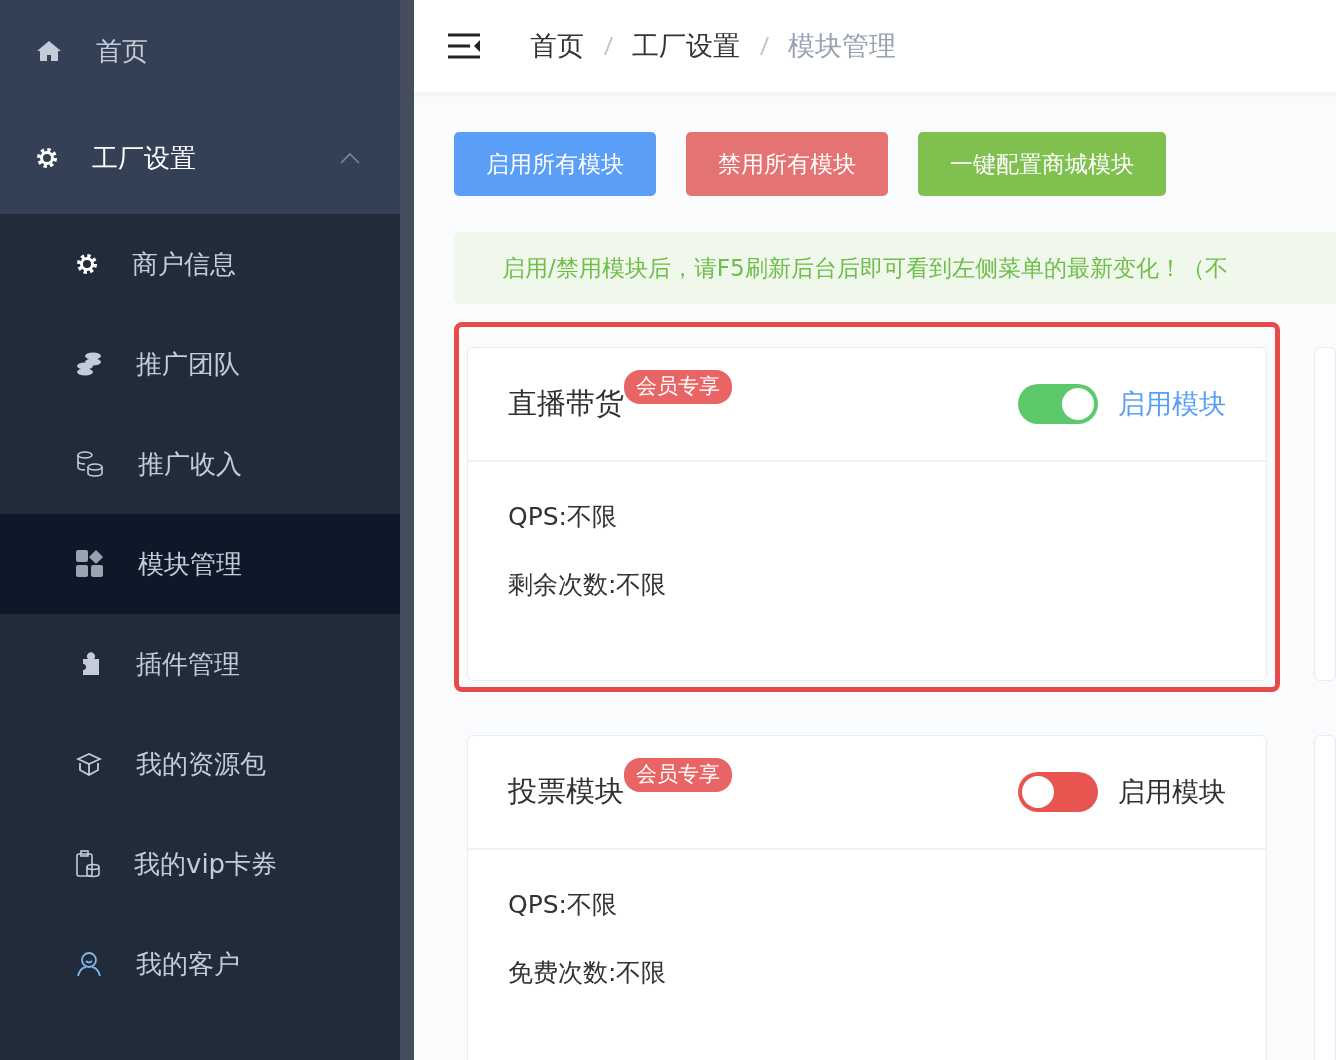 This screenshot has width=1336, height=1060. Describe the element at coordinates (842, 45) in the screenshot. I see `breadcrumb-current: 模块管理` at that location.